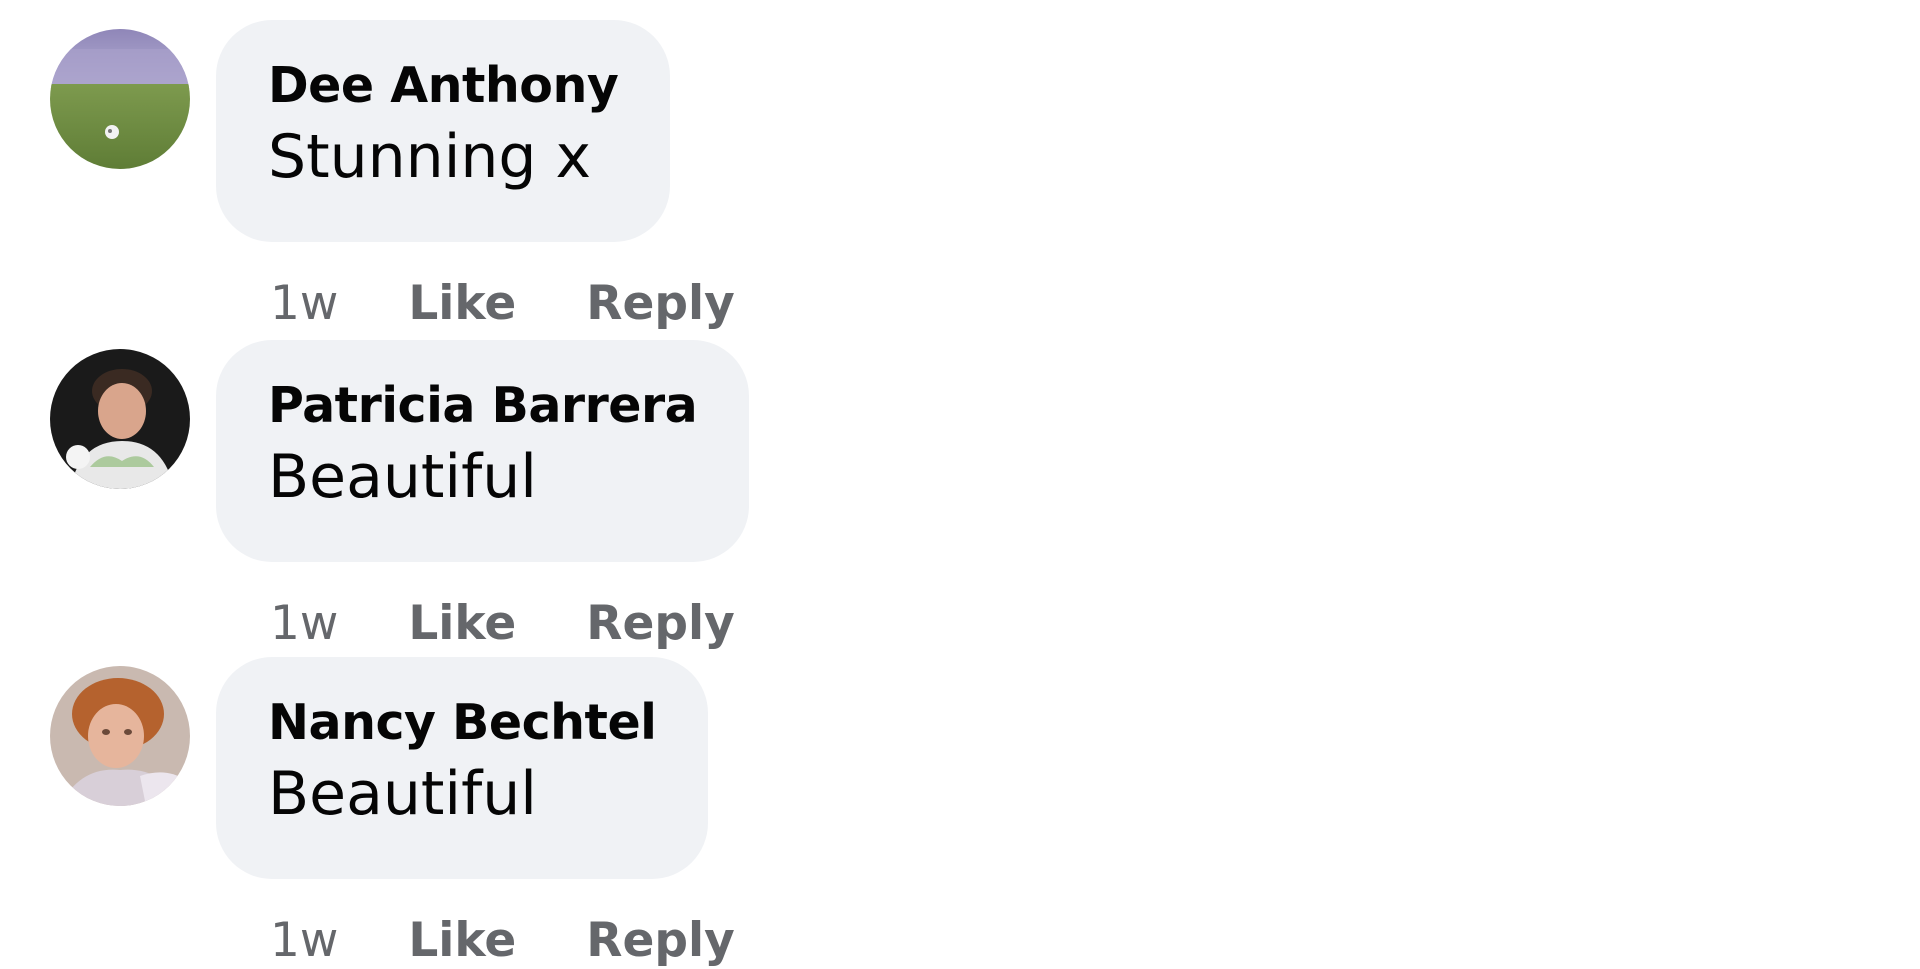 This screenshot has width=1920, height=969. What do you see at coordinates (483, 406) in the screenshot?
I see `comment-author-name: Patricia Barrera` at bounding box center [483, 406].